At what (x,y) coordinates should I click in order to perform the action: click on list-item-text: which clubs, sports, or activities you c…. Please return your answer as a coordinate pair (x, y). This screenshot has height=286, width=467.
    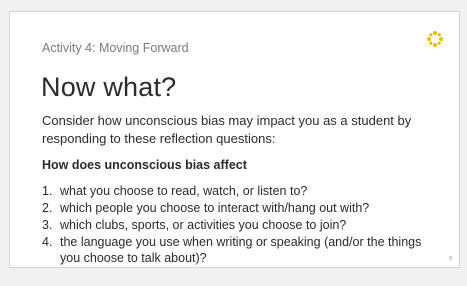
    Looking at the image, I should click on (203, 225).